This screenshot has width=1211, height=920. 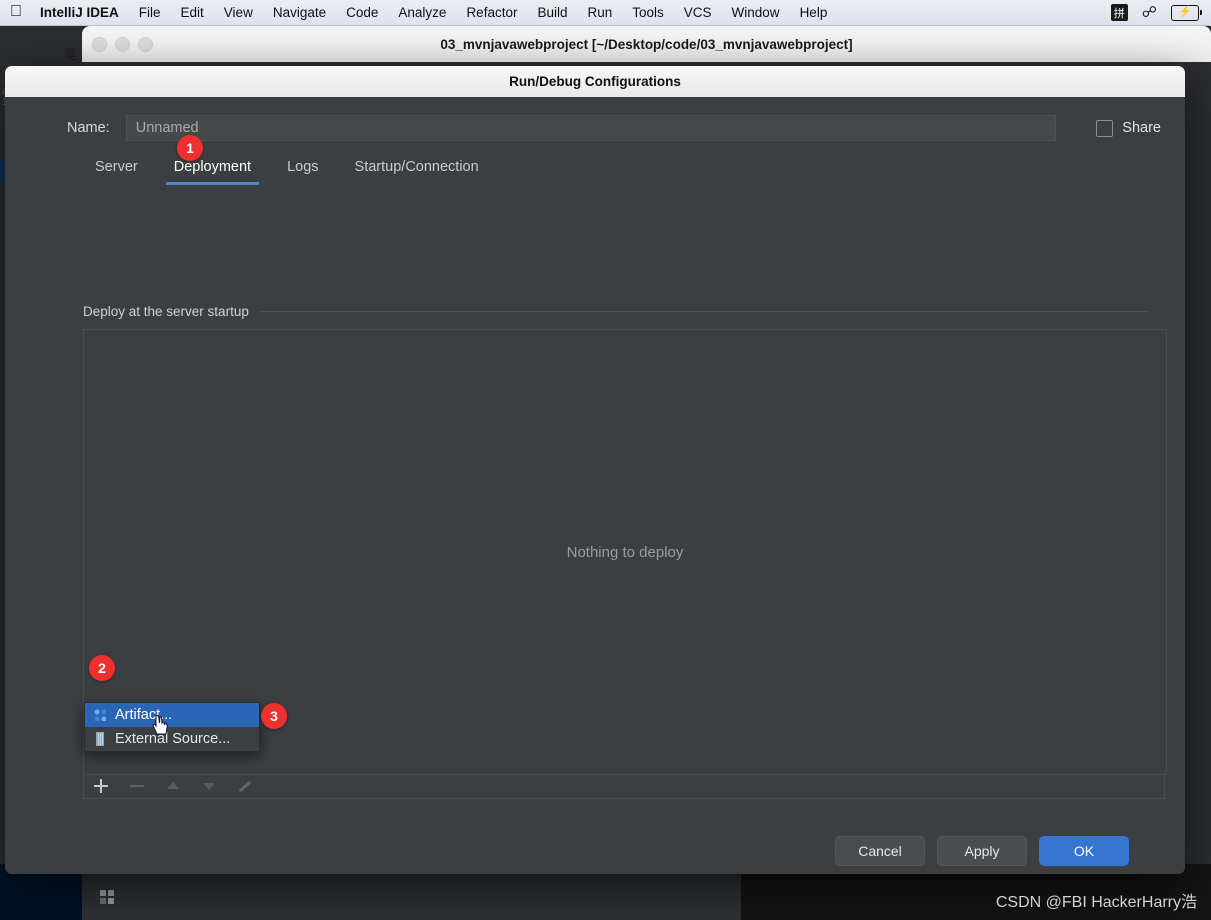 I want to click on group-divider, so click(x=703, y=311).